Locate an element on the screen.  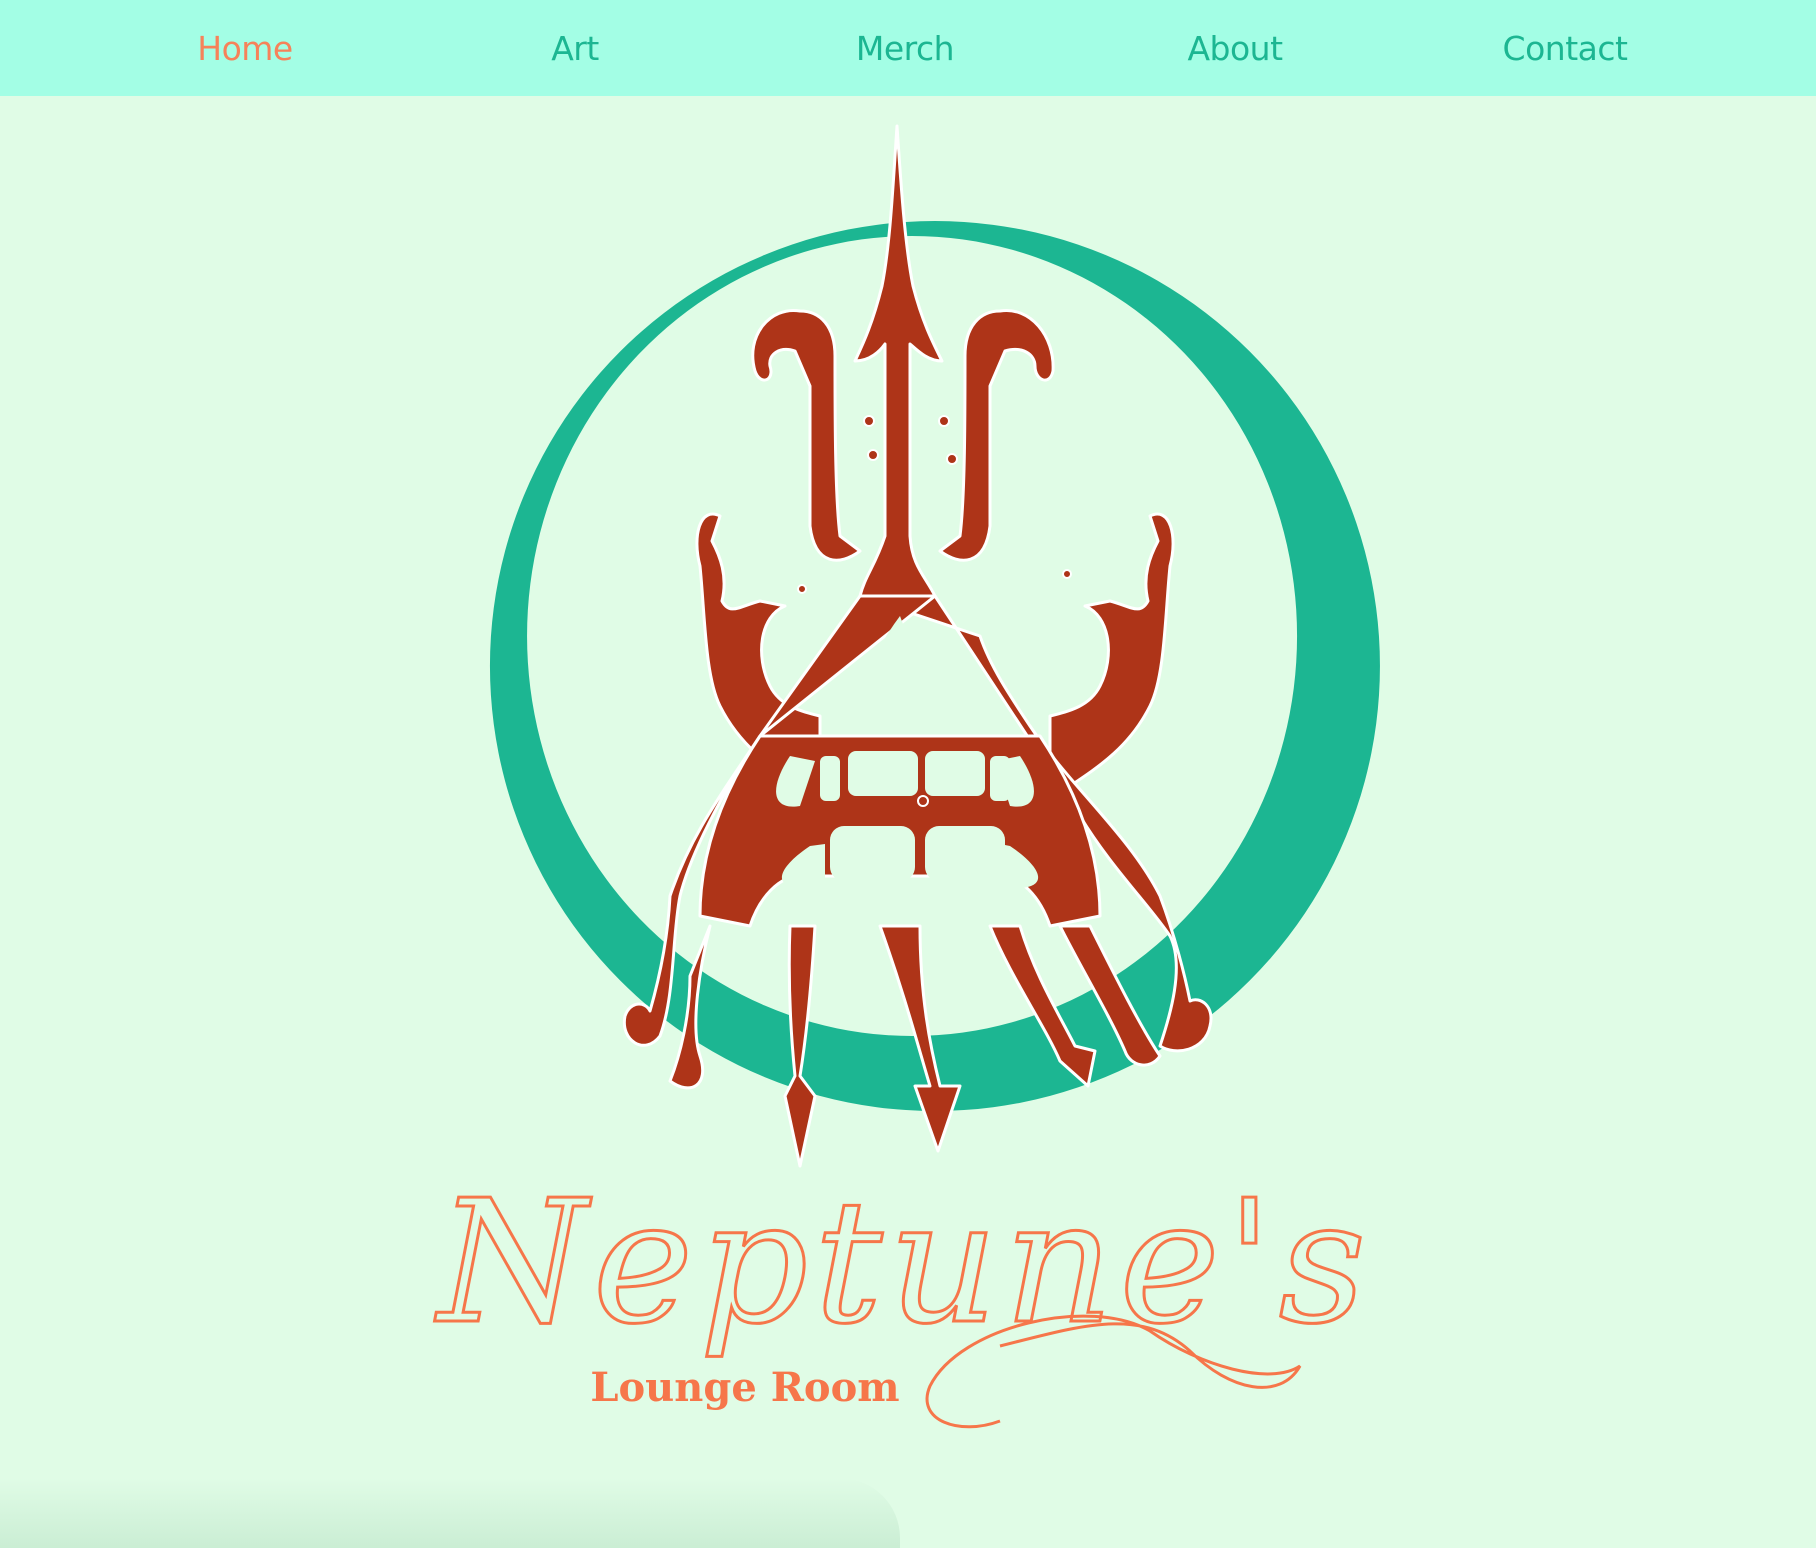
nav-art-link: Art is located at coordinates (575, 48).